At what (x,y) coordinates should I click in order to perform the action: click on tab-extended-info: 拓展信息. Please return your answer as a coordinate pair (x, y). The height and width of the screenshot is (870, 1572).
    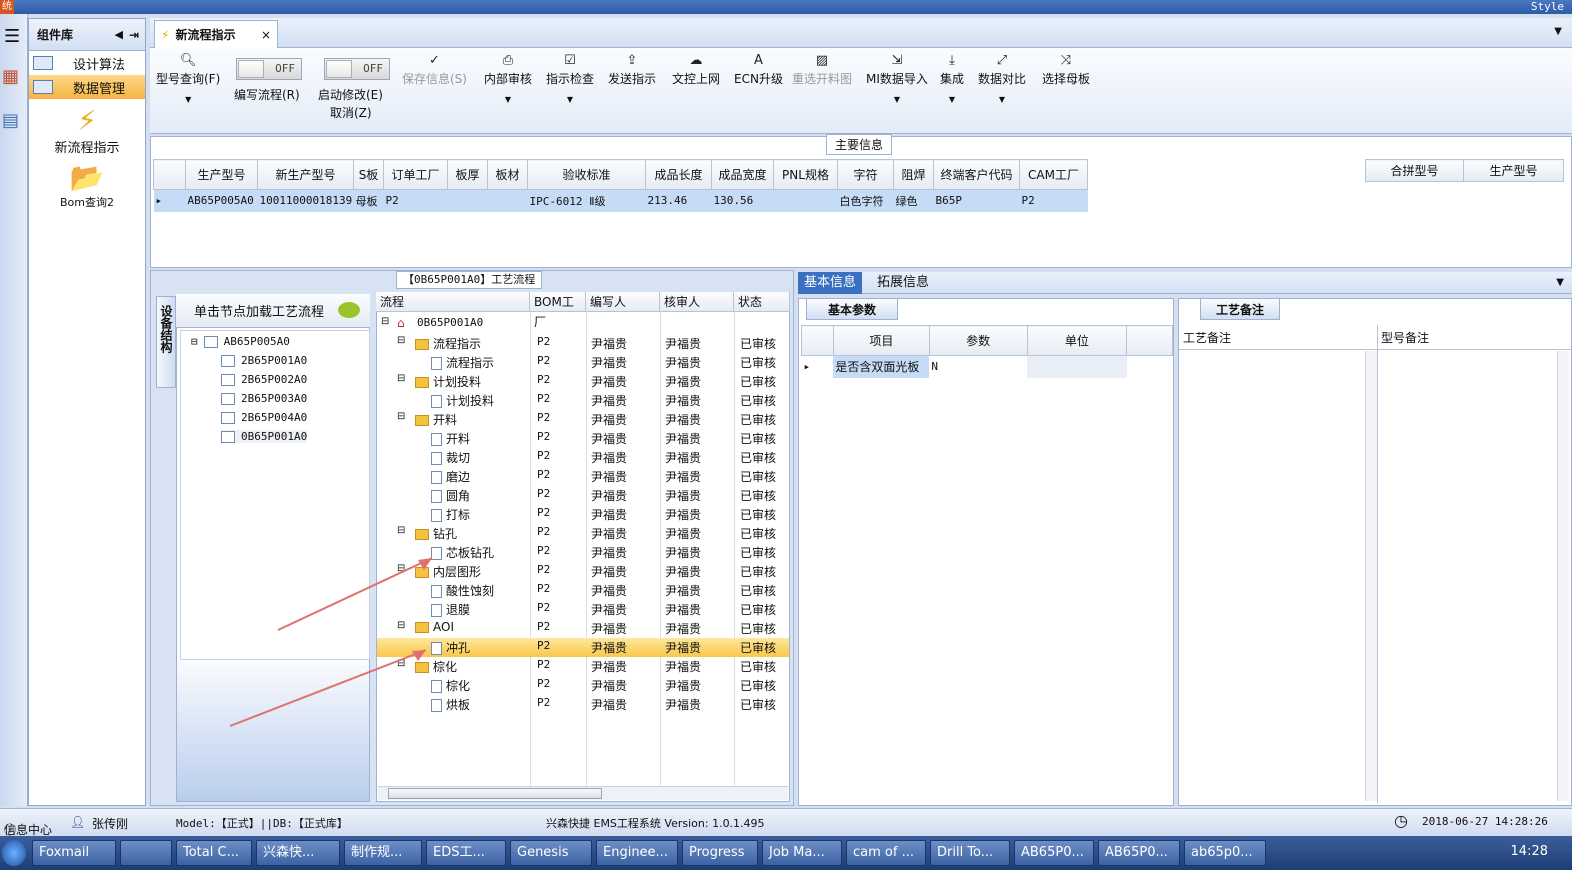
    Looking at the image, I should click on (903, 283).